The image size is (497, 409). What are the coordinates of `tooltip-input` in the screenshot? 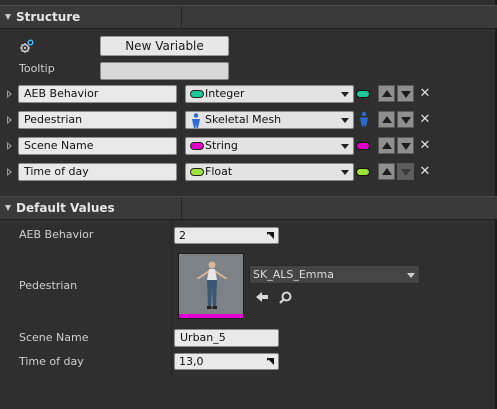 It's located at (164, 71).